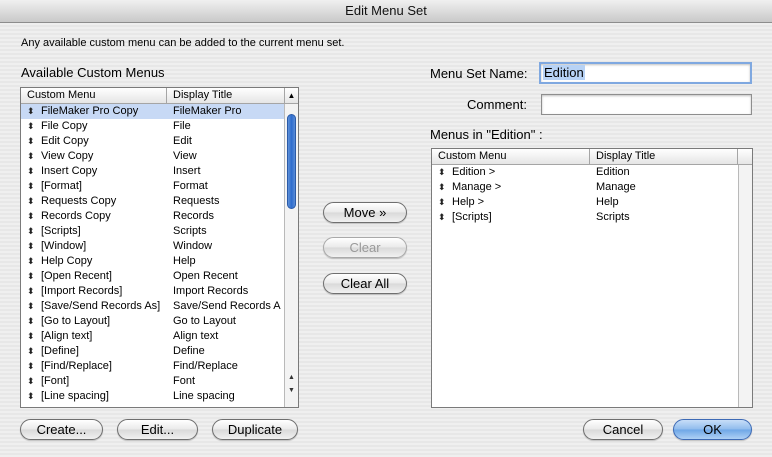  Describe the element at coordinates (185, 156) in the screenshot. I see `display-title-cell: View` at that location.